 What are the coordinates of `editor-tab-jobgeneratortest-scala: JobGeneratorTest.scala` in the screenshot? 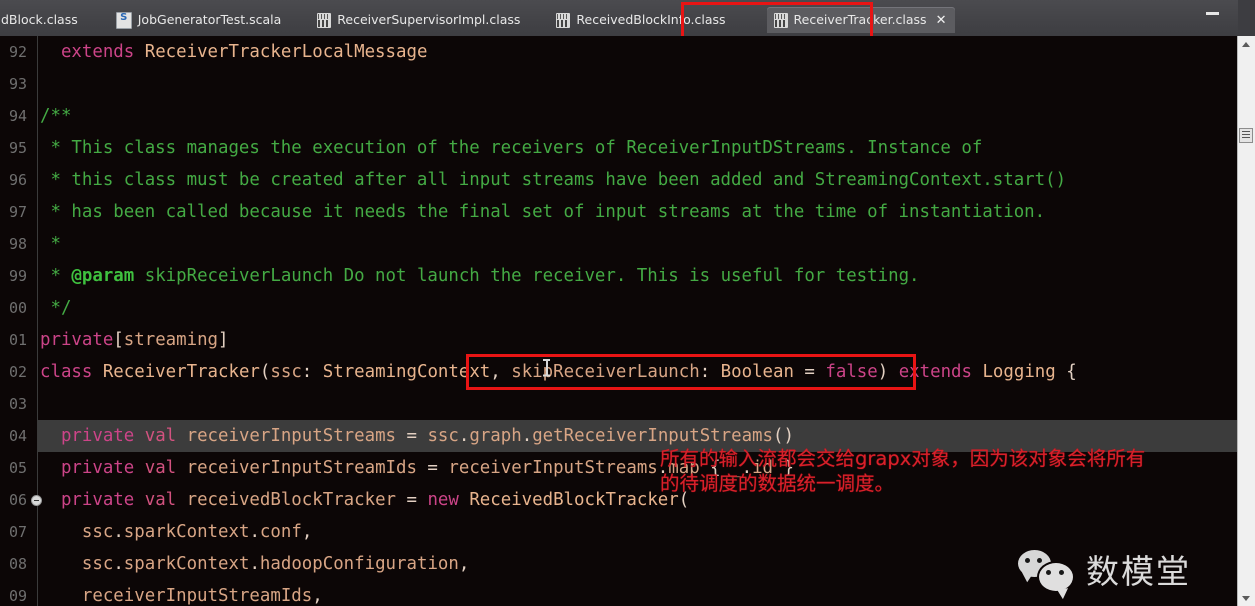 It's located at (200, 20).